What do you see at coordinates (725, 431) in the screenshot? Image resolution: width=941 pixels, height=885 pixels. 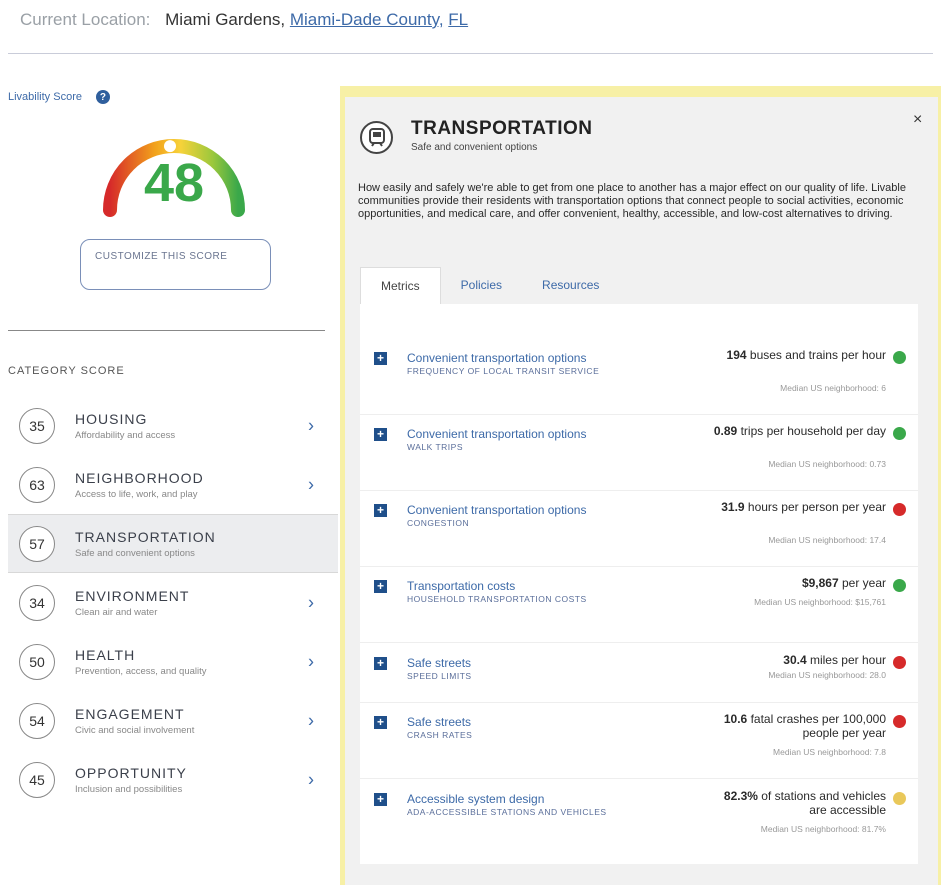 I see `metric-number: 0.89` at bounding box center [725, 431].